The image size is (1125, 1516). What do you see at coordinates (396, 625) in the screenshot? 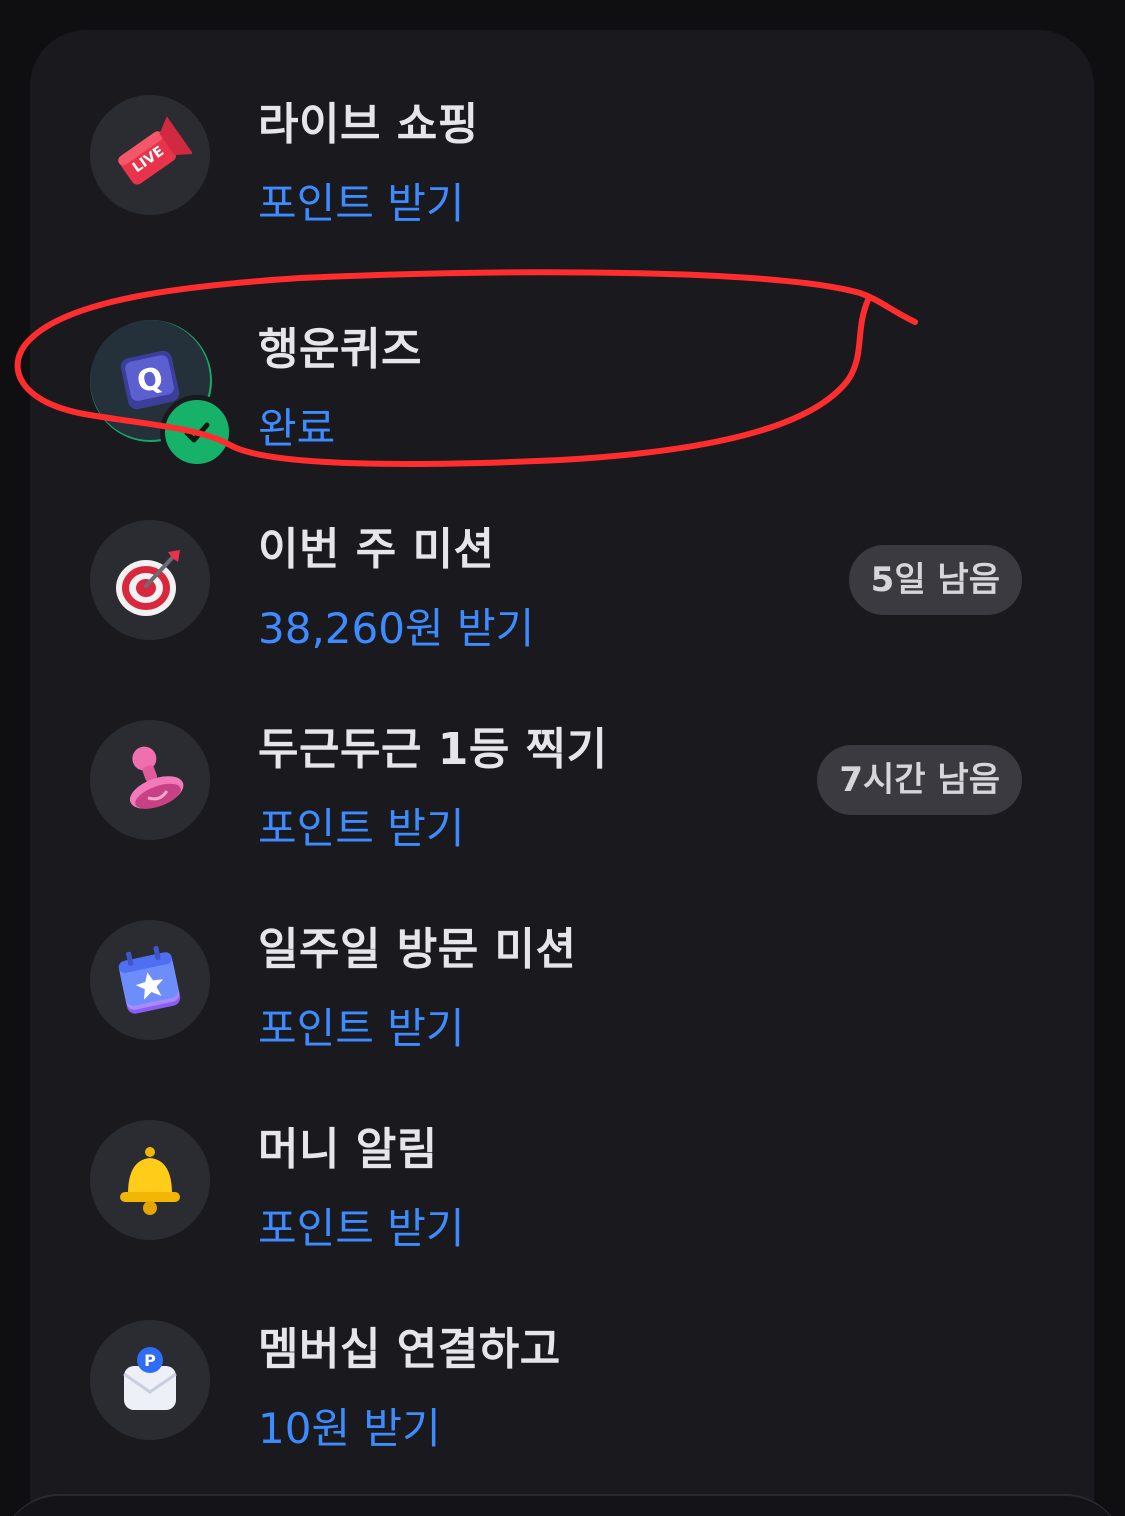
I see `get-reward-link: 38,260원 받기` at bounding box center [396, 625].